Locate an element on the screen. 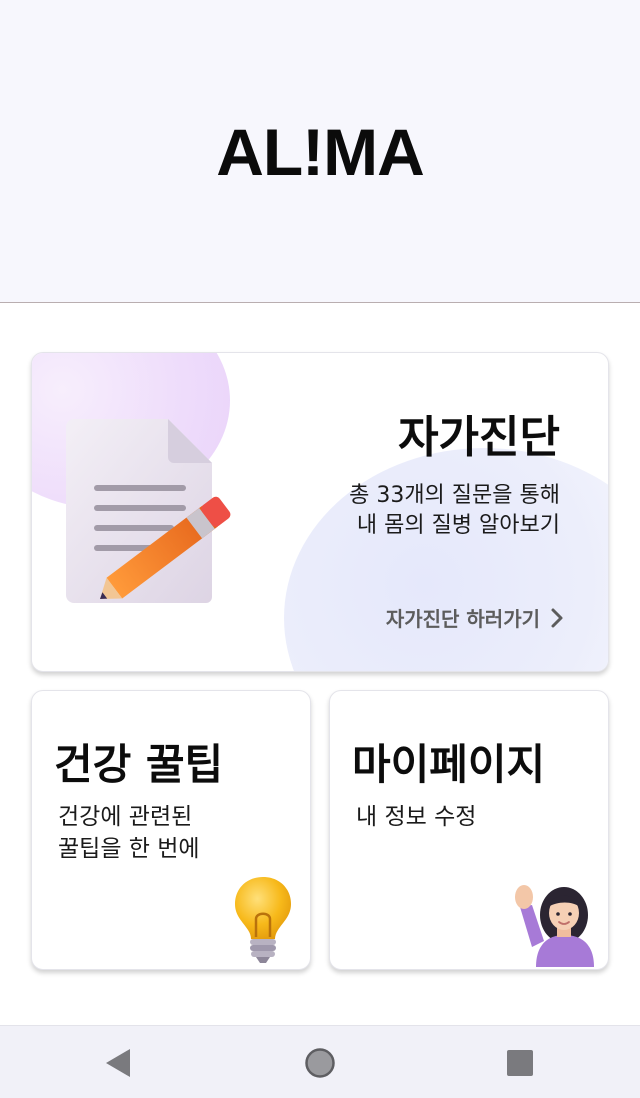 The height and width of the screenshot is (1098, 640). health-tips-desc-line2: 꿀팁을 한 번에 is located at coordinates (129, 849).